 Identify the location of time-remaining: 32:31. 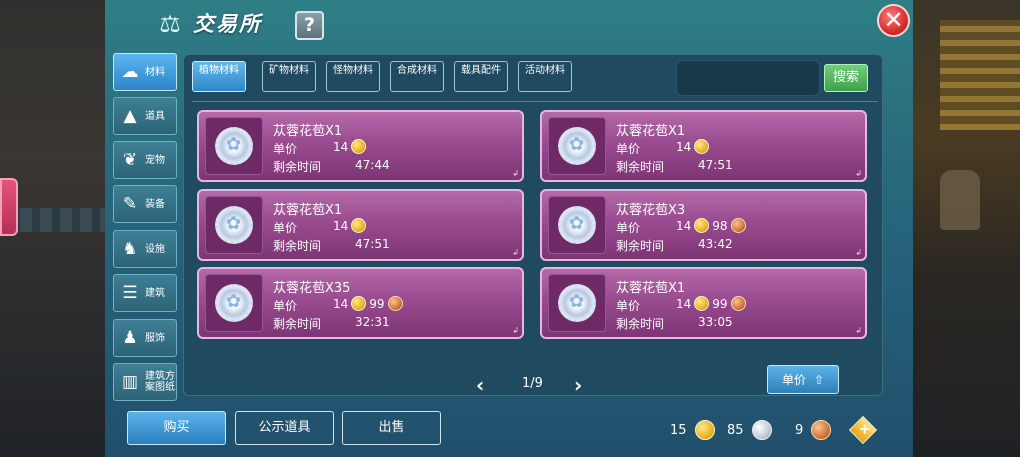
(372, 322).